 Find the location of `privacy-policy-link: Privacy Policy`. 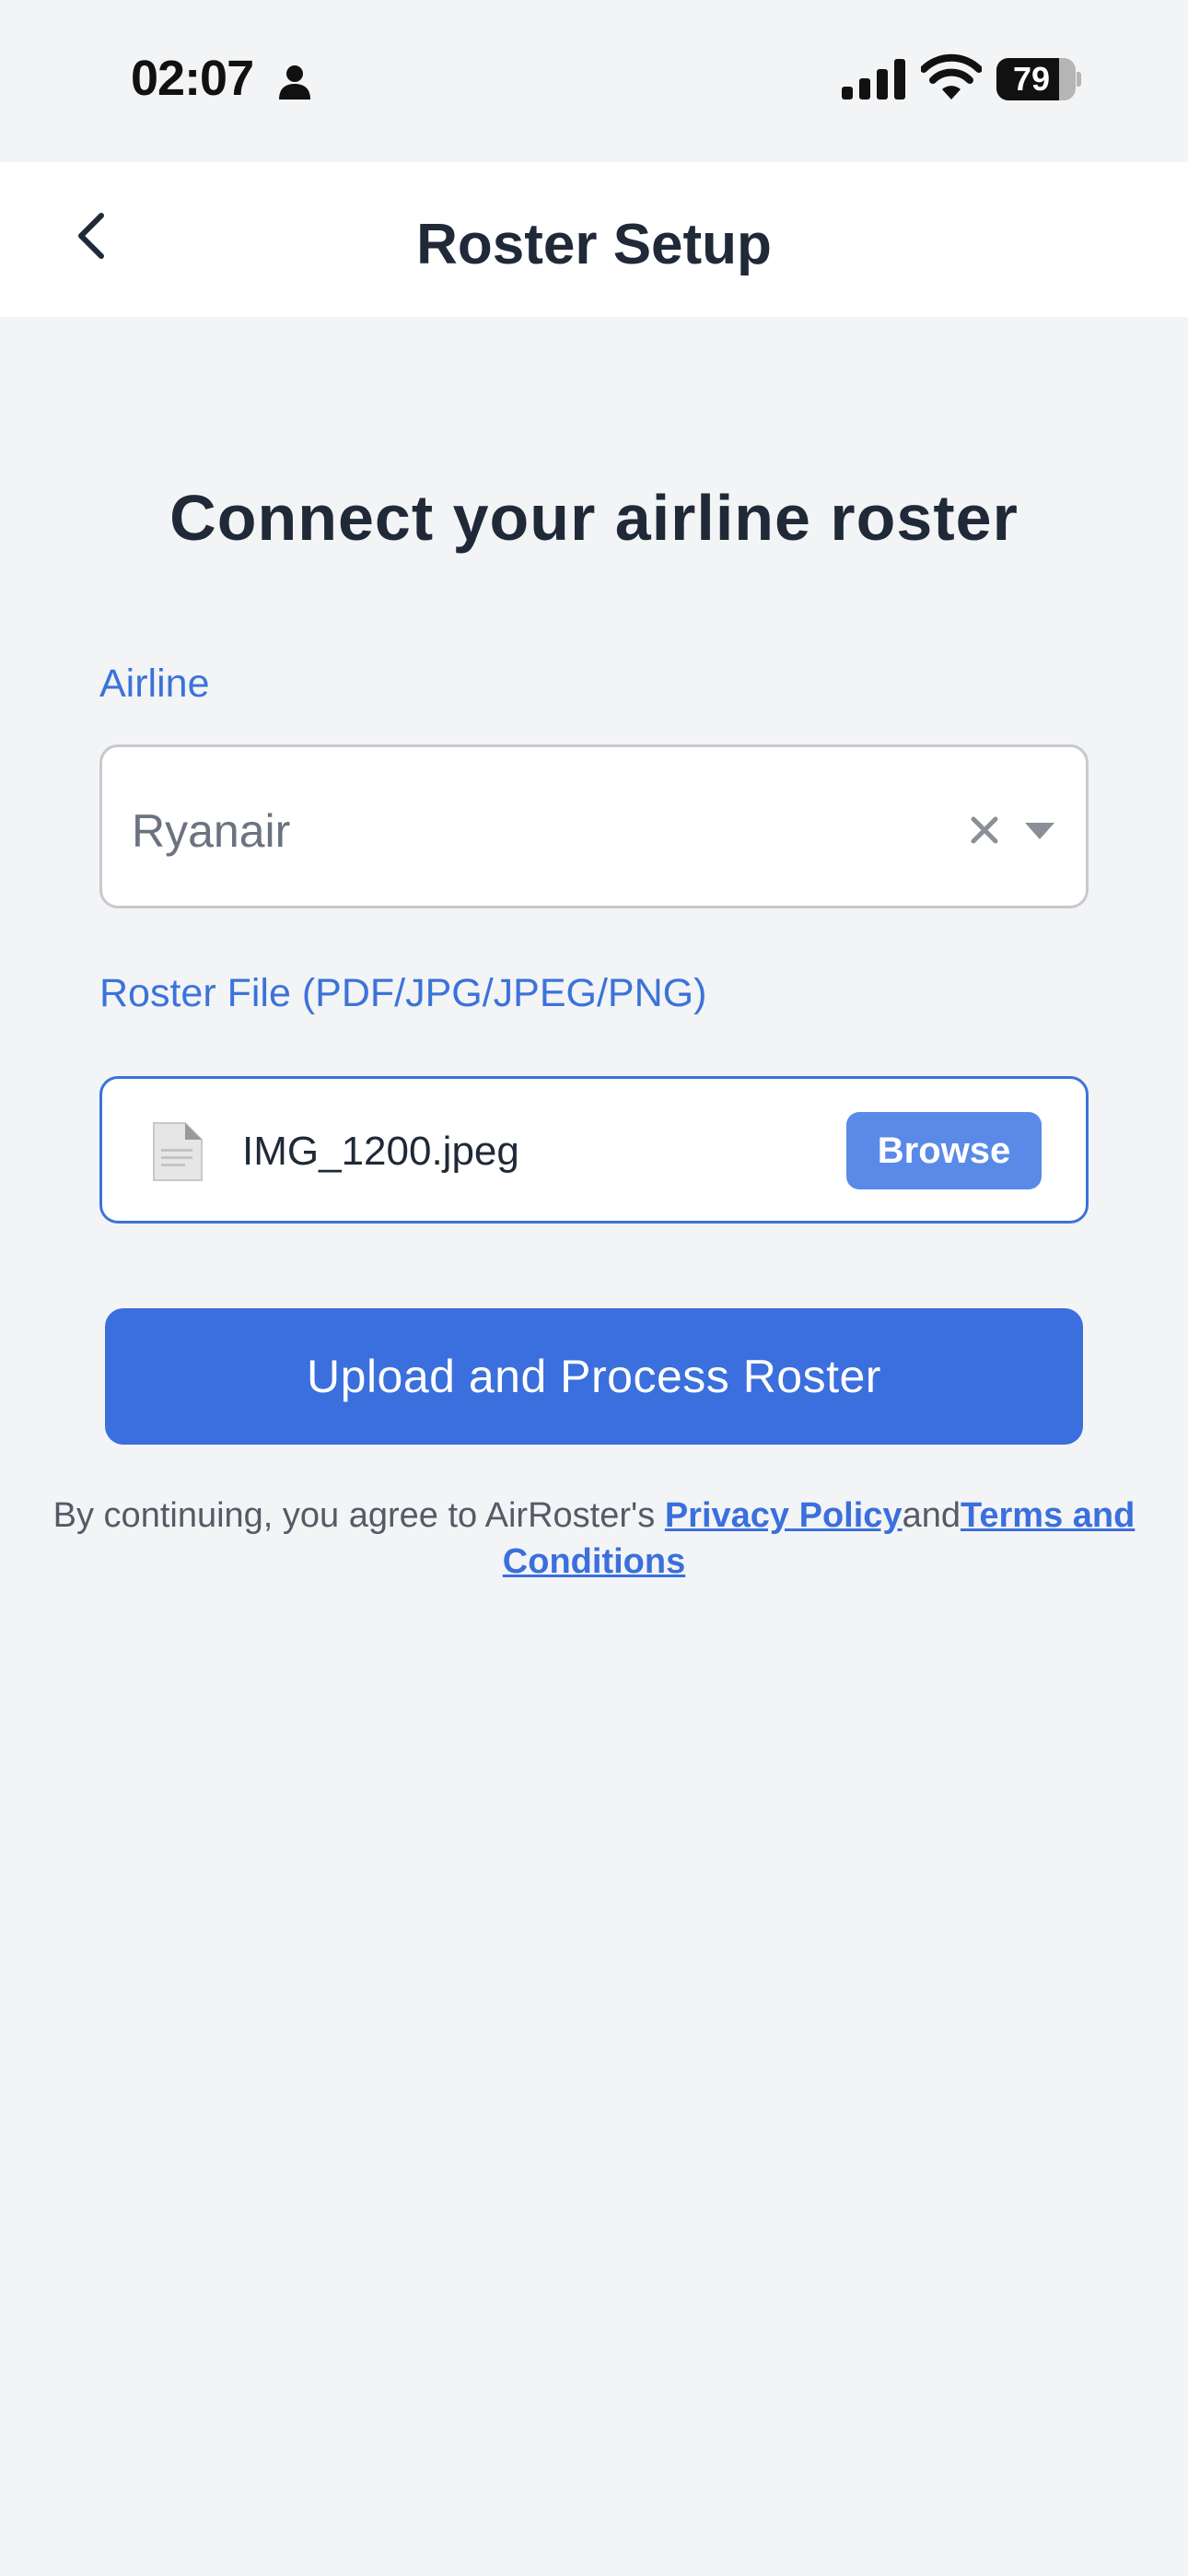

privacy-policy-link: Privacy Policy is located at coordinates (784, 1515).